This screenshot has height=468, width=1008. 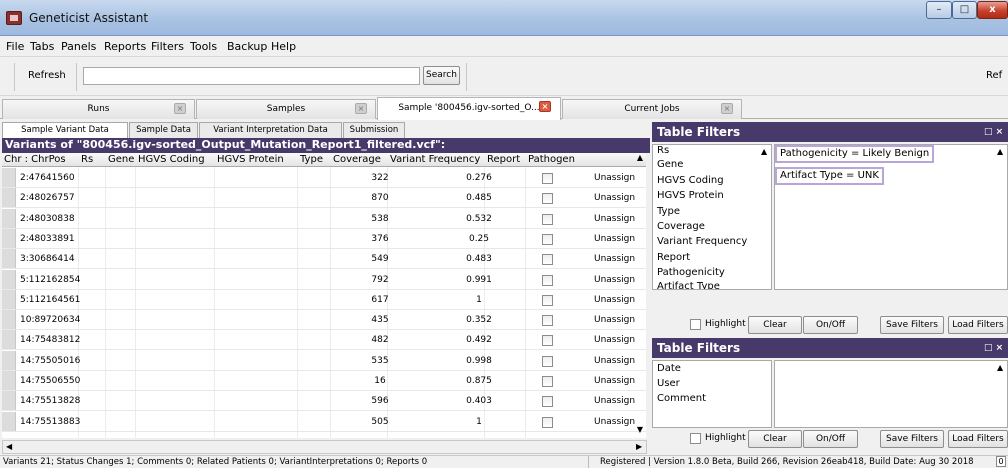 What do you see at coordinates (324, 447) in the screenshot?
I see `horizontal-scrollbar: ◀ ▶` at bounding box center [324, 447].